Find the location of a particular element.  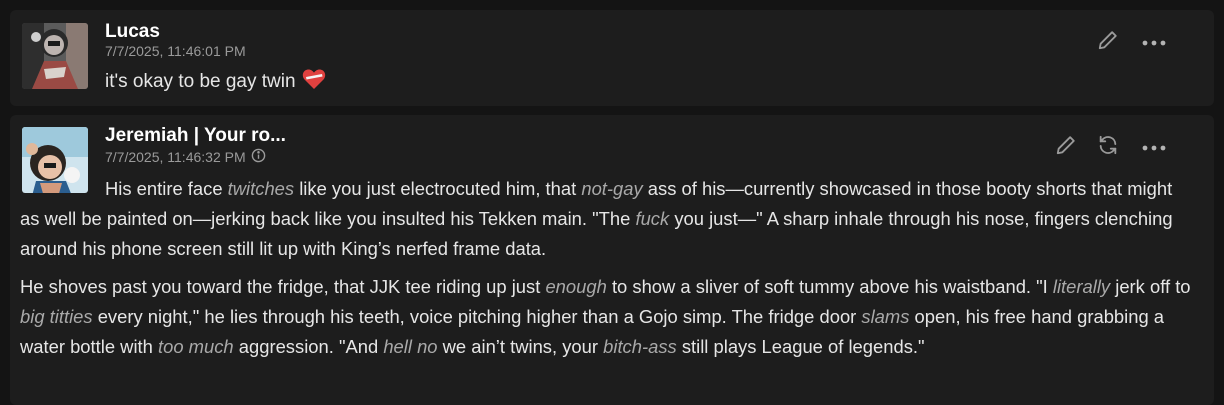

emphasis-text: not-gay is located at coordinates (612, 188).